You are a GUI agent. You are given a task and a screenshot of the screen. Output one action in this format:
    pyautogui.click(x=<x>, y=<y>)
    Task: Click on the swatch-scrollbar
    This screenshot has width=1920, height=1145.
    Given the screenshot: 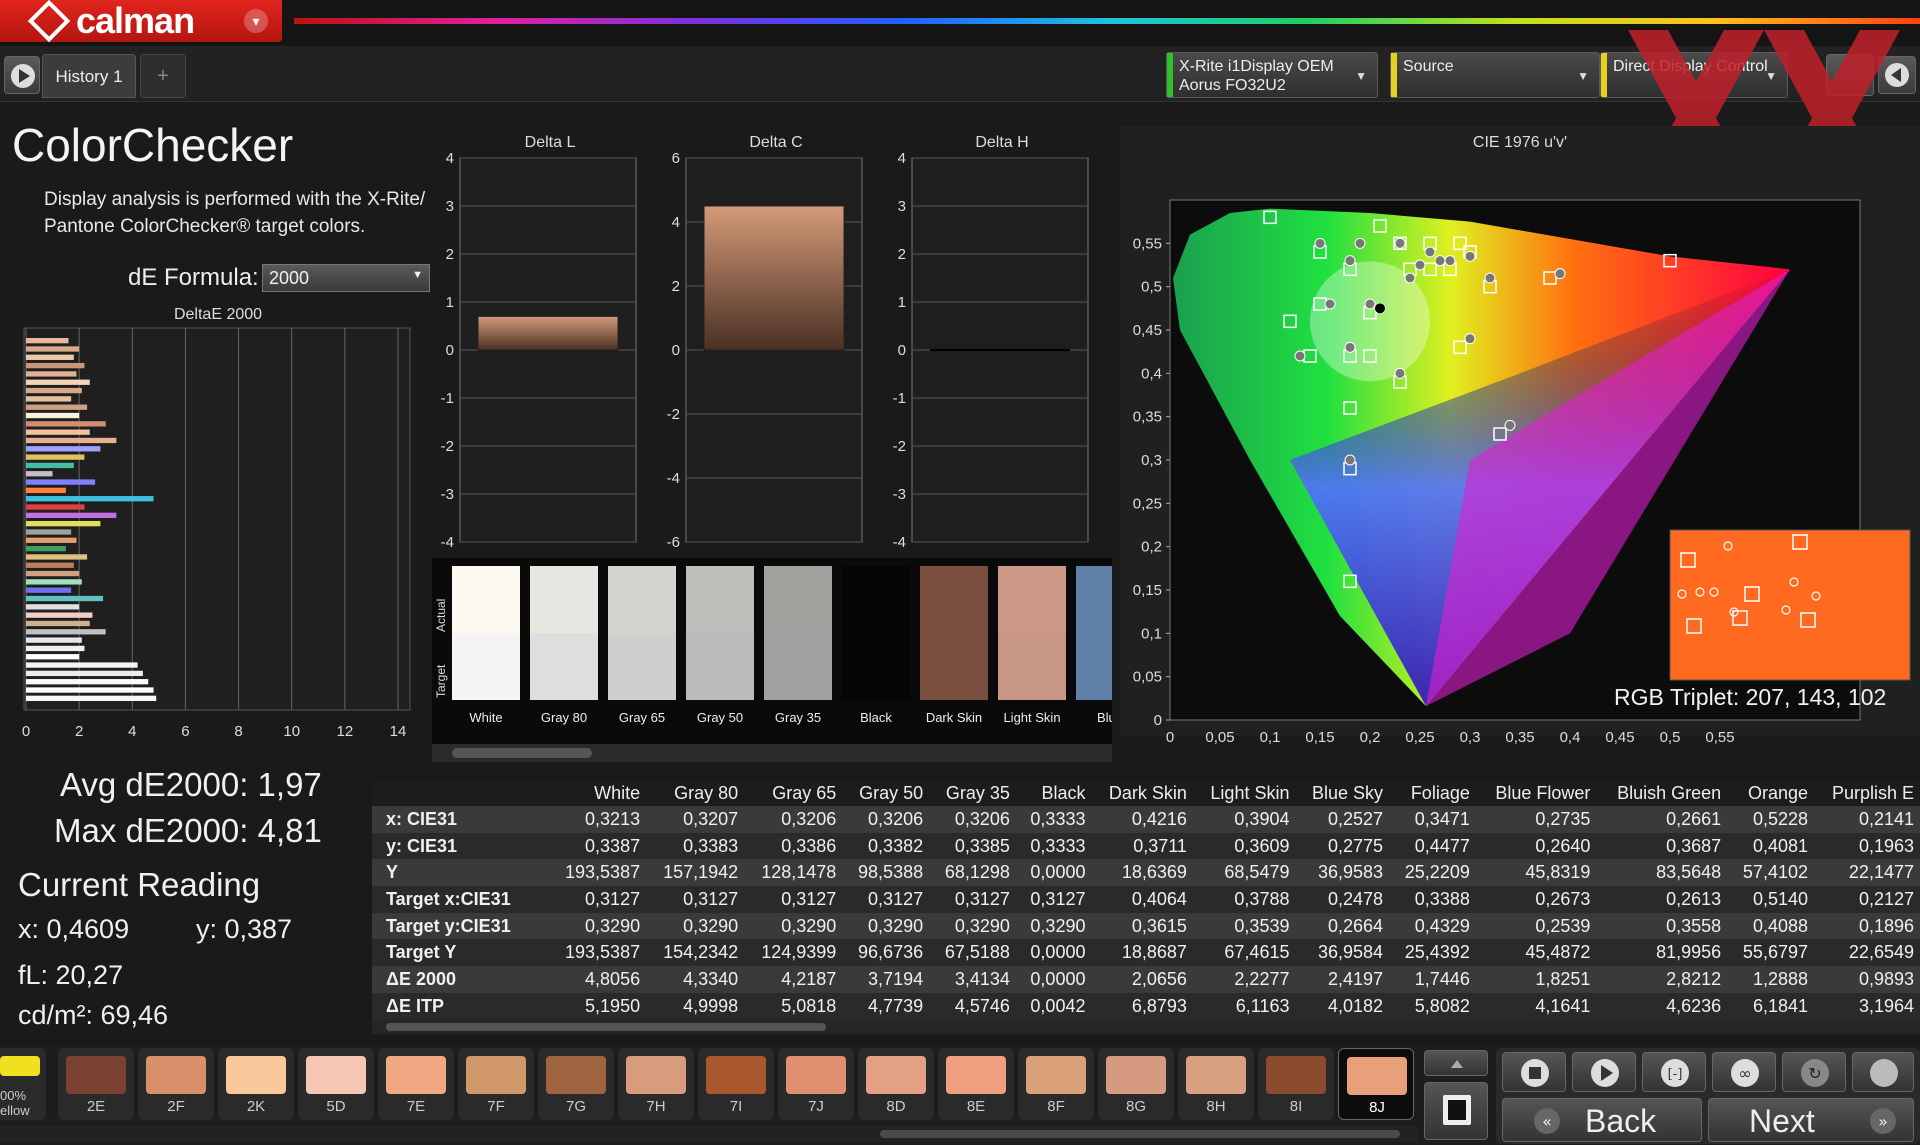 What is the action you would take?
    pyautogui.click(x=772, y=753)
    